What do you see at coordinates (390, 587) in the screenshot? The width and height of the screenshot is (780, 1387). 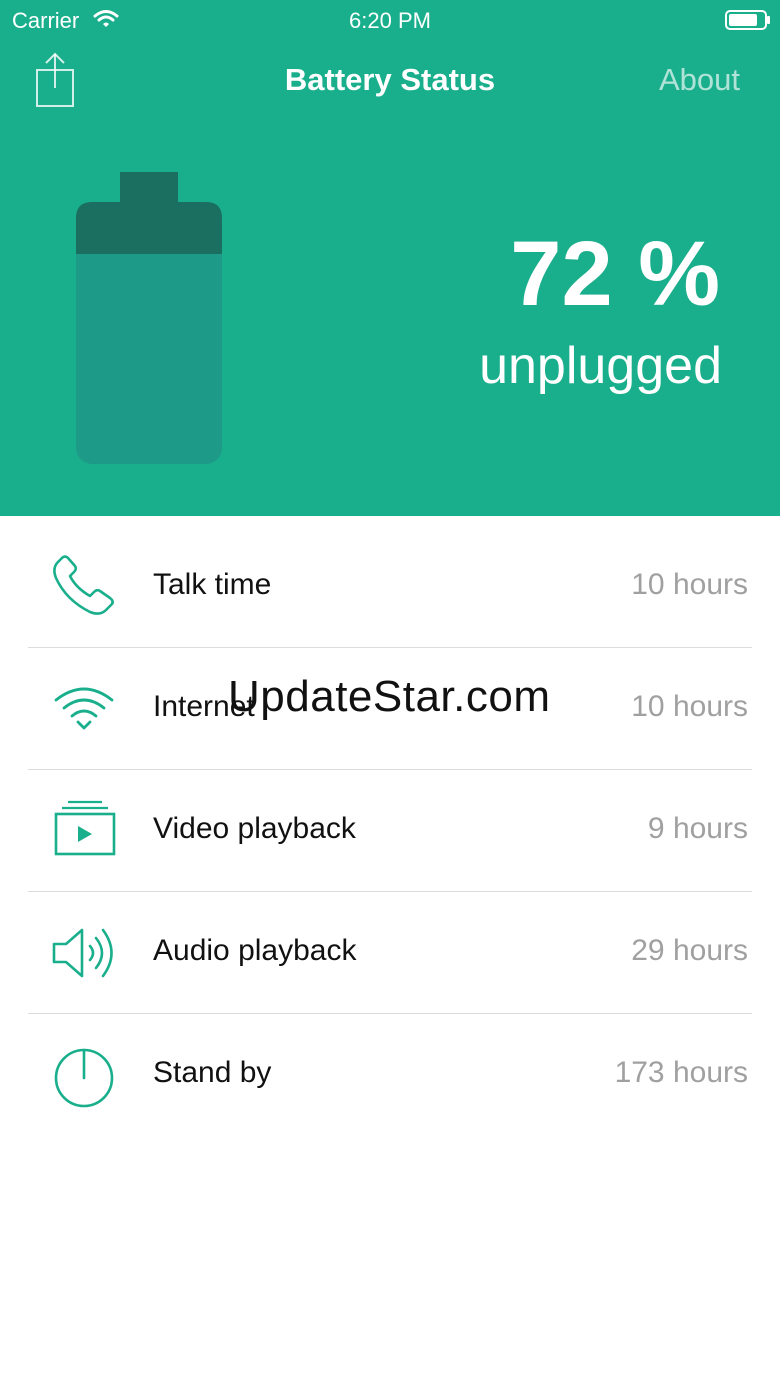 I see `list-item: Talk time 10 hours` at bounding box center [390, 587].